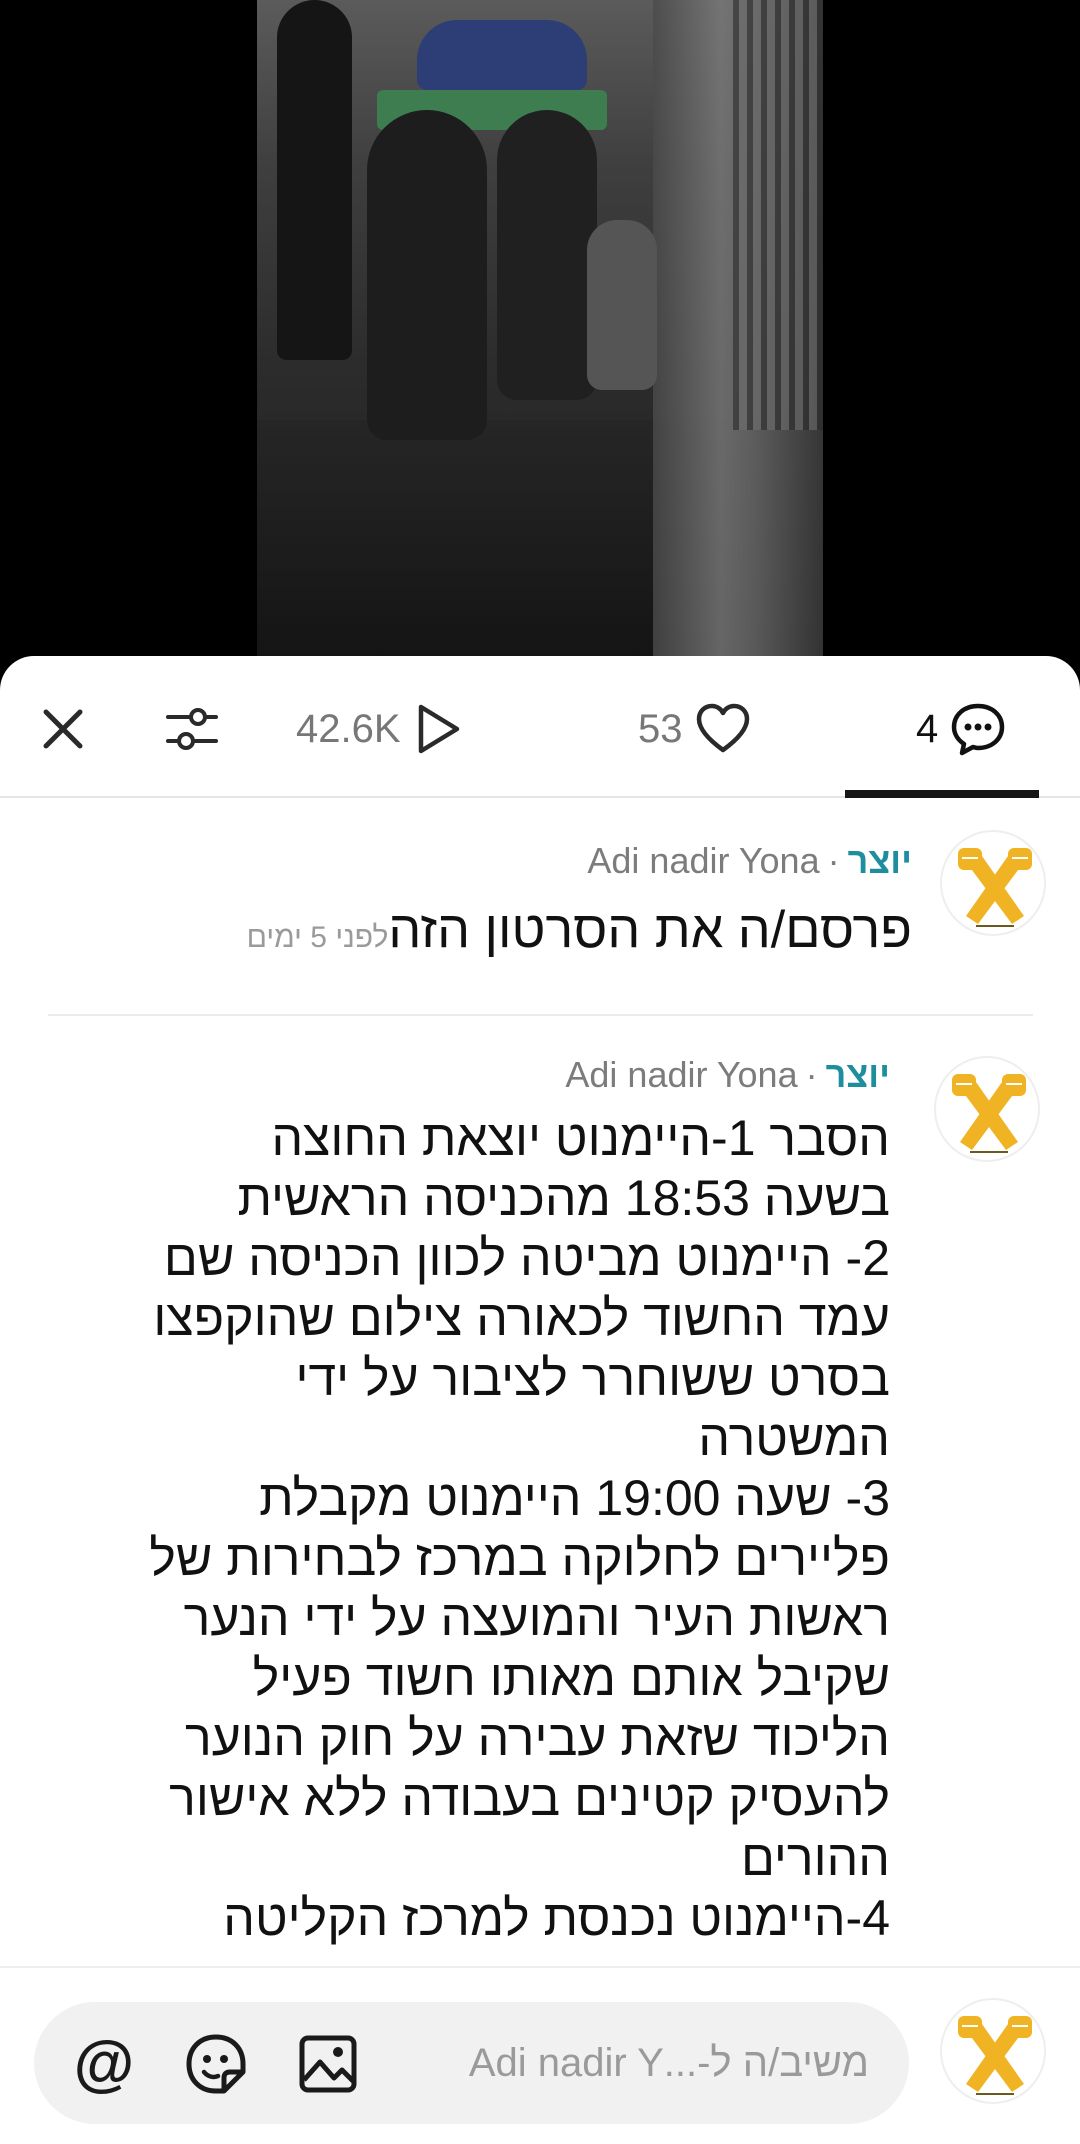 The height and width of the screenshot is (2144, 1080). What do you see at coordinates (778, 215) in the screenshot?
I see `video-railing` at bounding box center [778, 215].